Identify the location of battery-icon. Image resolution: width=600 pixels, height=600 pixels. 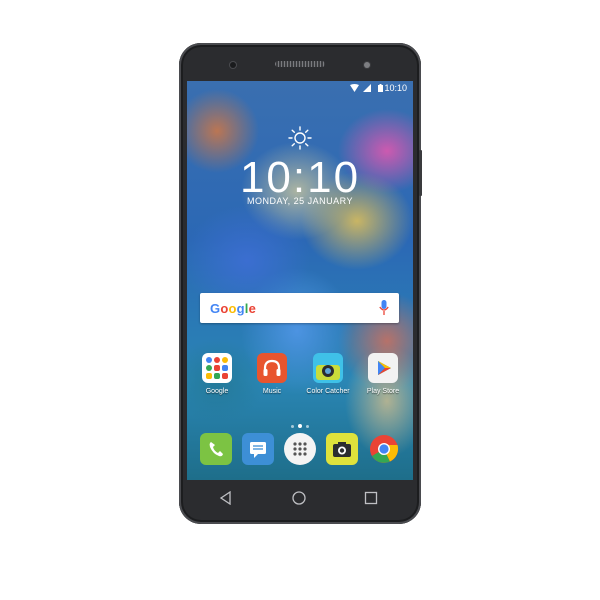
(380, 88).